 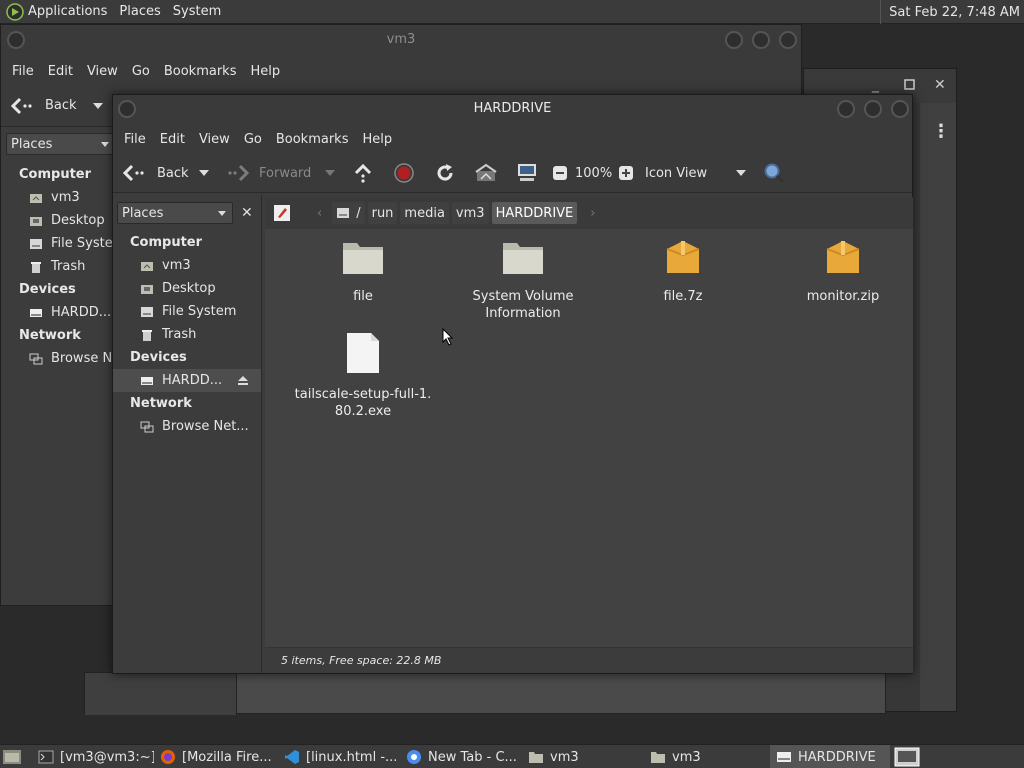 What do you see at coordinates (527, 173) in the screenshot?
I see `computer-button` at bounding box center [527, 173].